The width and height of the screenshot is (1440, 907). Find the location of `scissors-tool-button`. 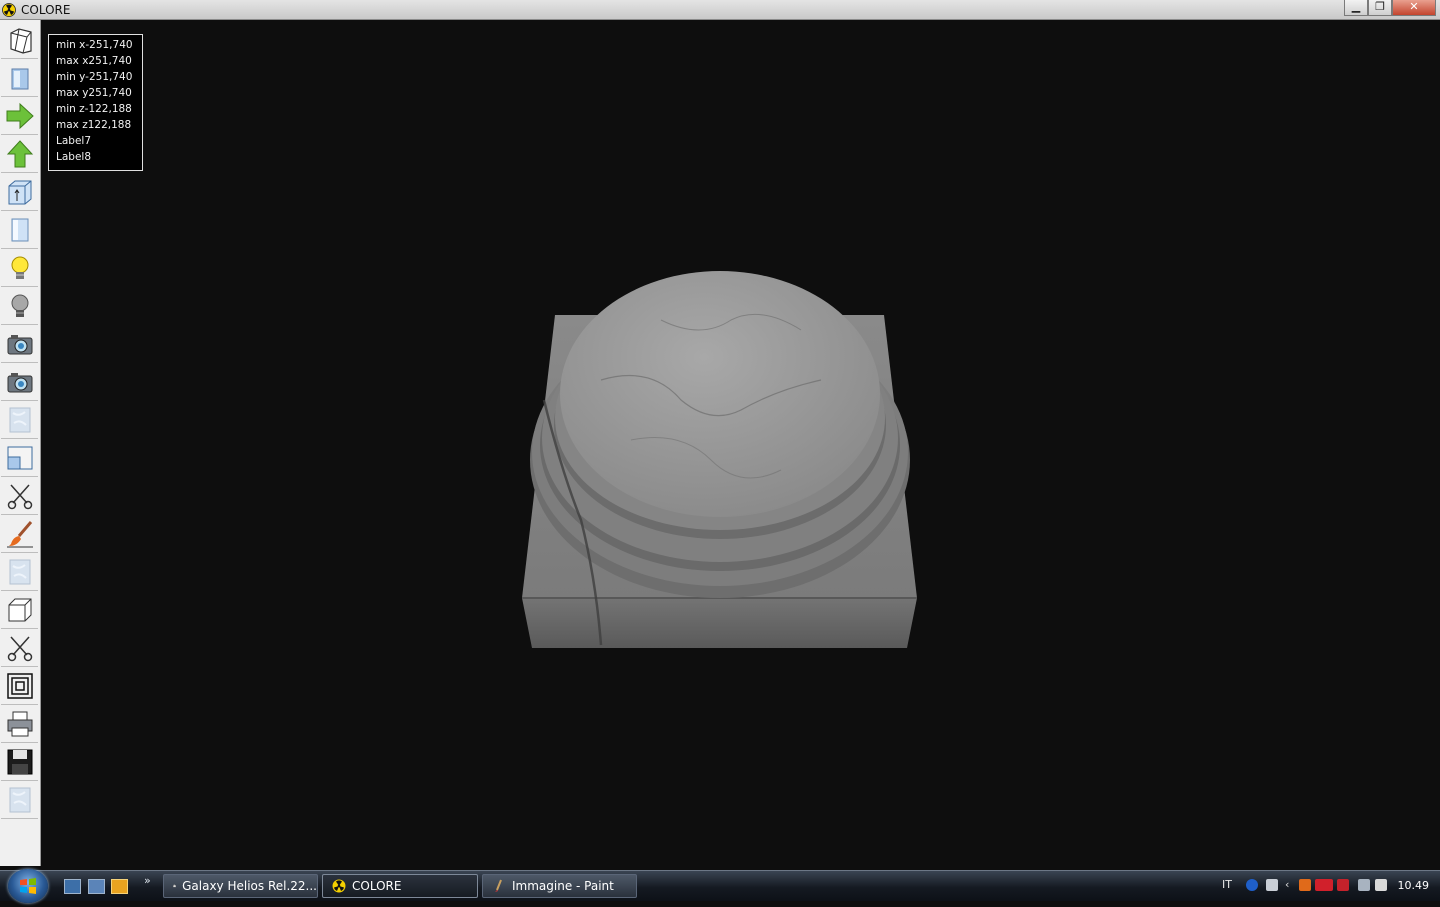

scissors-tool-button is located at coordinates (19, 496).